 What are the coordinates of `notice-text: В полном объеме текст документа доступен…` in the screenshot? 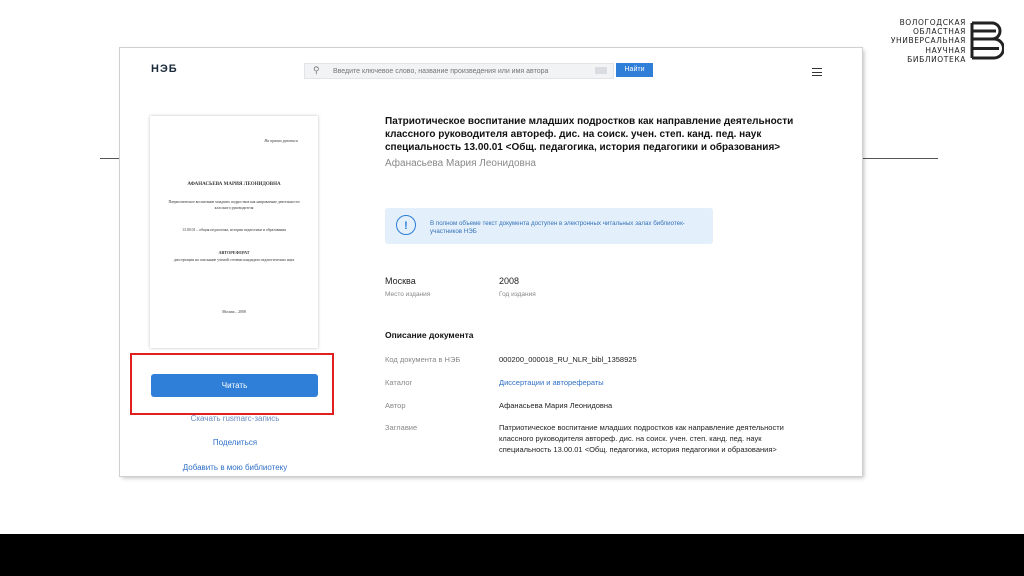 It's located at (557, 227).